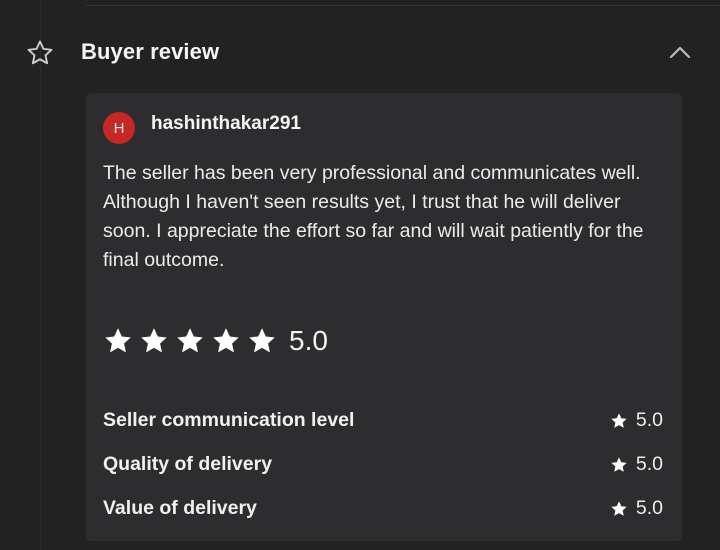  I want to click on criteria-label: Value of delivery, so click(180, 508).